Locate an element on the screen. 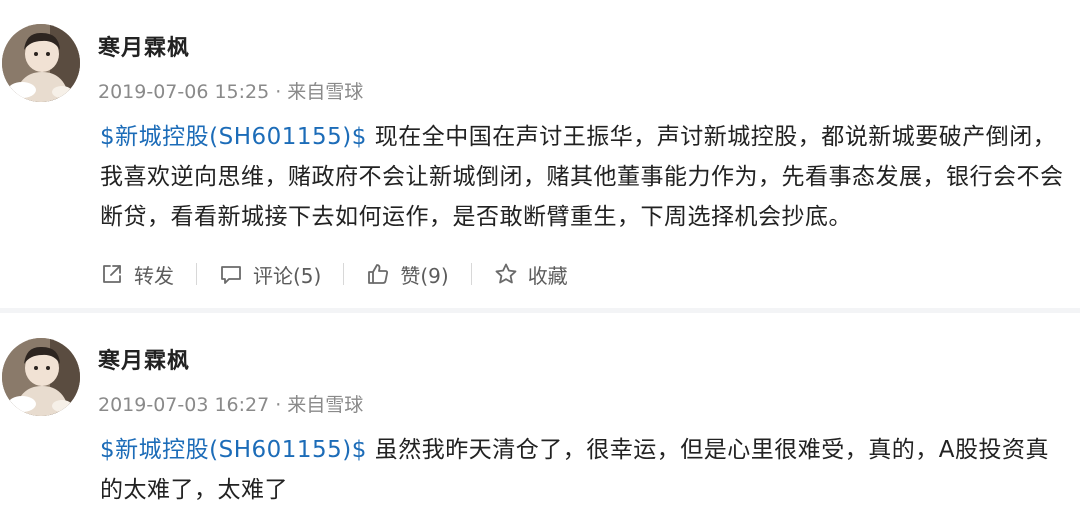 This screenshot has height=515, width=1080. action-bar: 转发 评论(5) 赞(9) 收藏 is located at coordinates (334, 274).